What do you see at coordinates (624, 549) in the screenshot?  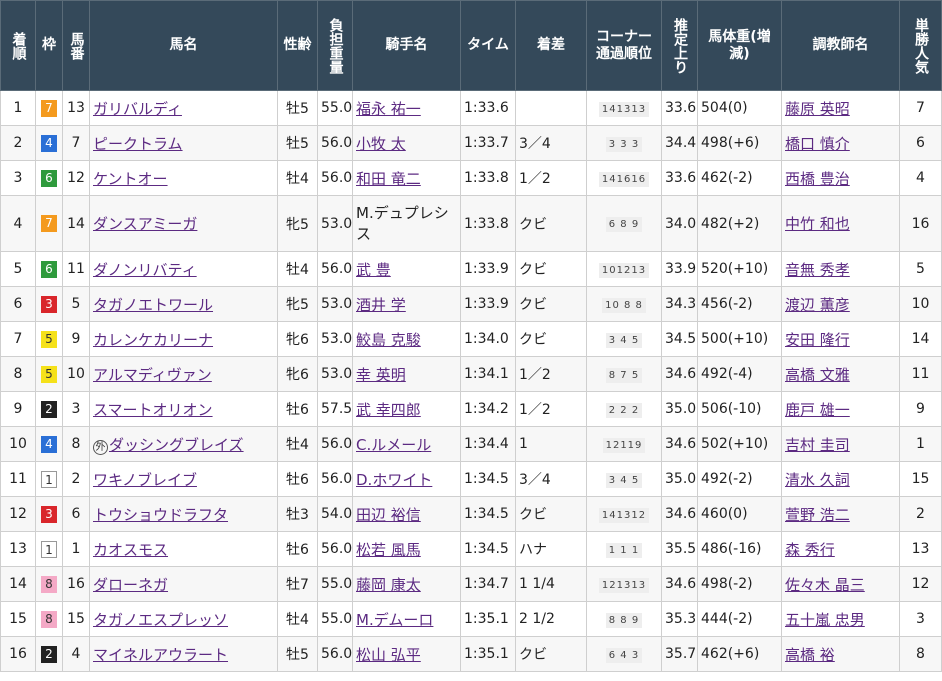 I see `corner-cell: 1 1 1` at bounding box center [624, 549].